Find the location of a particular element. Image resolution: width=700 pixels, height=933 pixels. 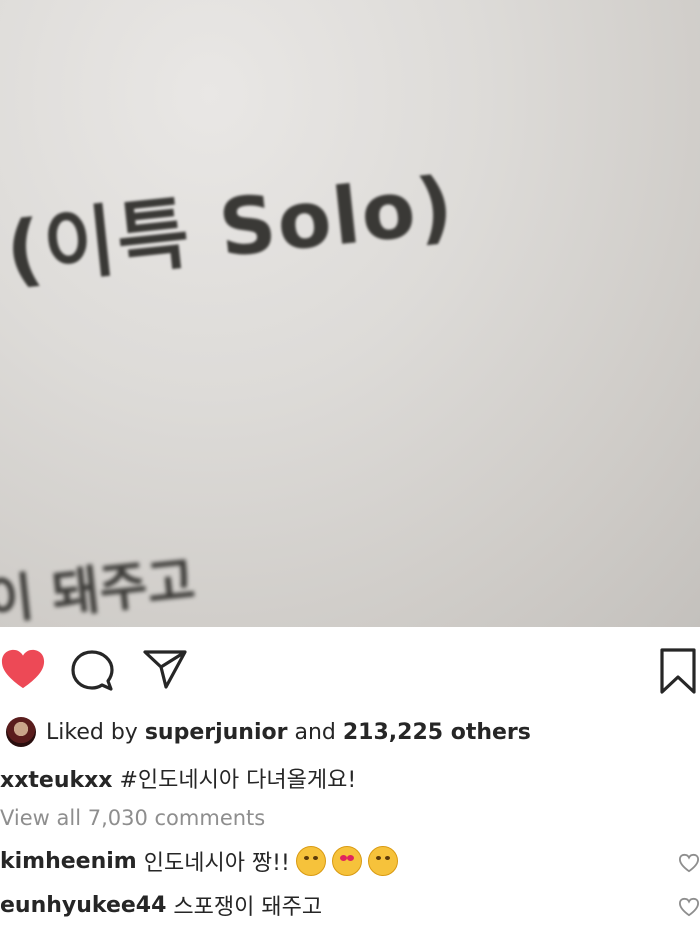

caption-text: #인도네시아 다녀올게요! is located at coordinates (238, 780).